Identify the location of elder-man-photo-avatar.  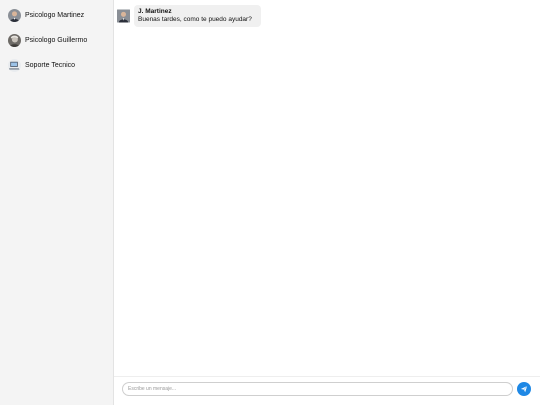
(14, 40).